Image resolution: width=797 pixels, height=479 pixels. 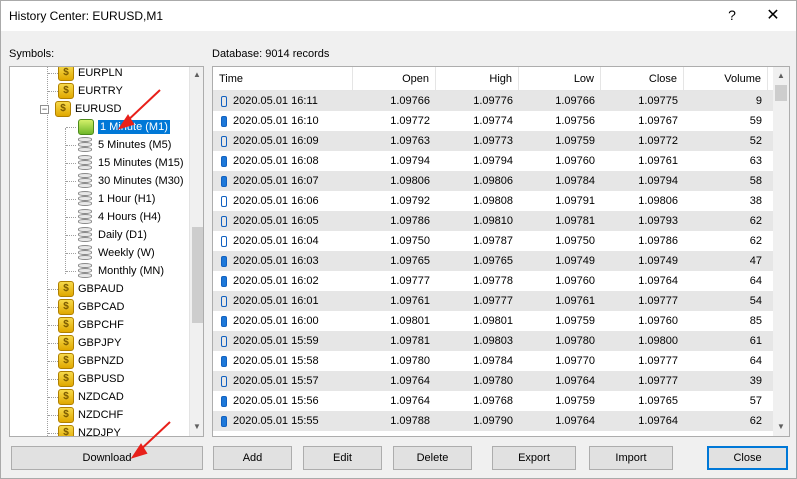 I want to click on table-scrollbar: ▲ ▼, so click(x=781, y=251).